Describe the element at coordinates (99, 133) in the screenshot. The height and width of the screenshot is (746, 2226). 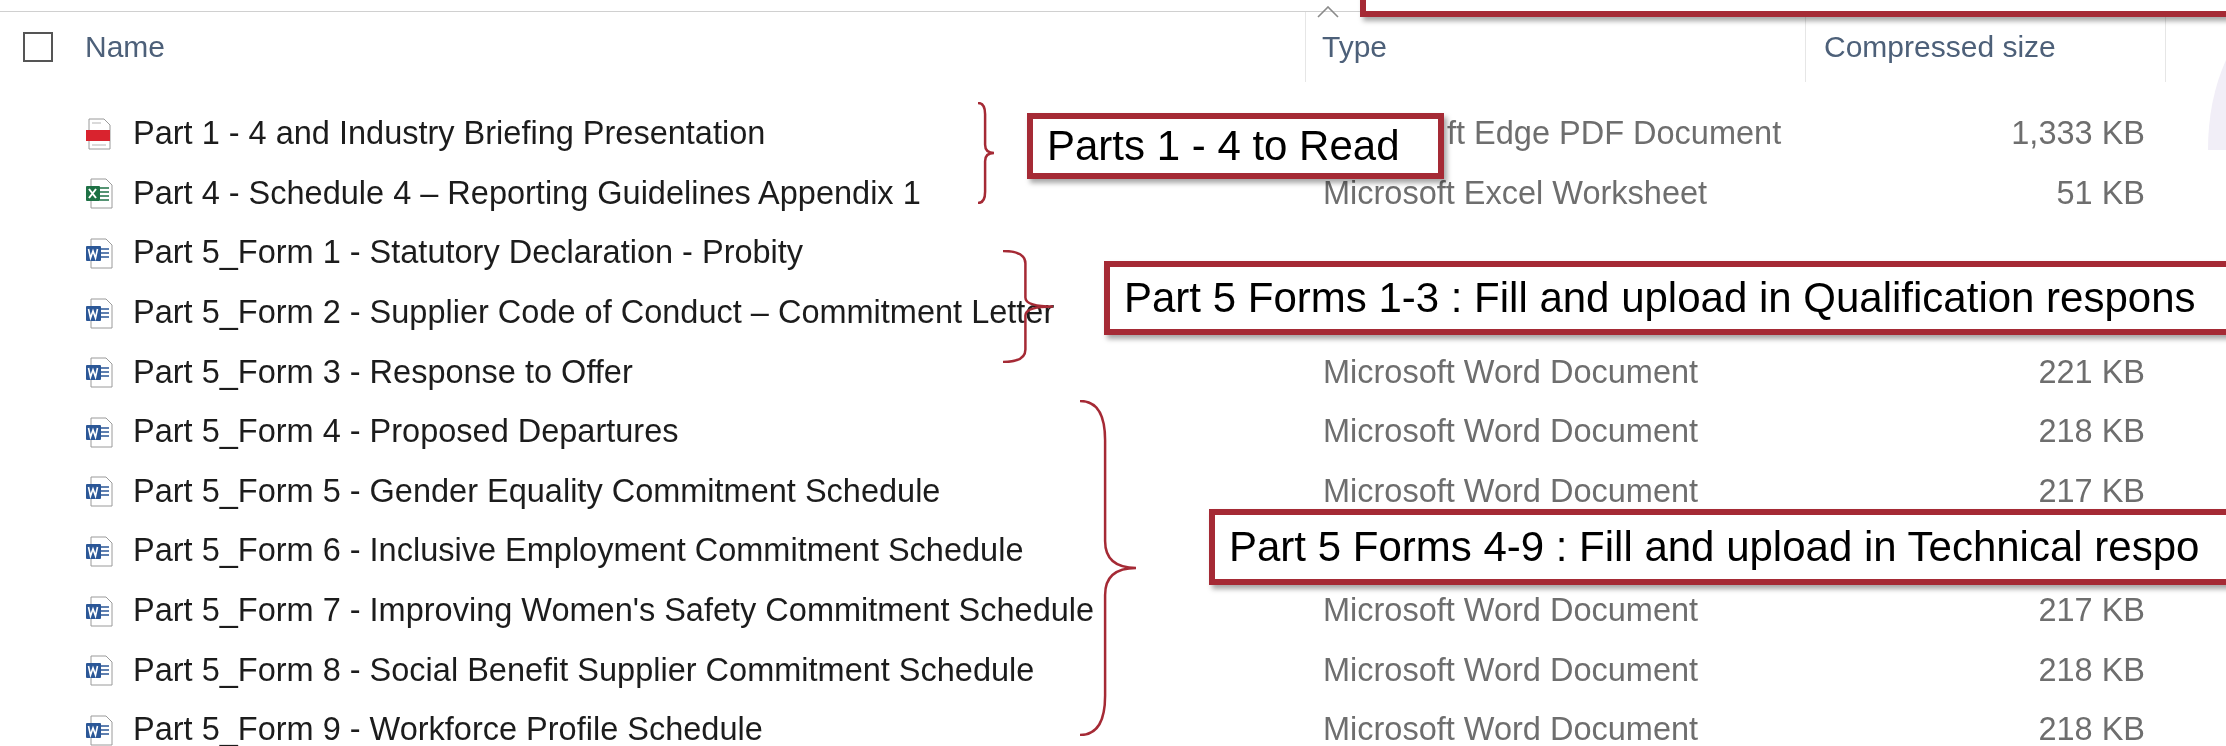
I see `pdf-file-icon` at that location.